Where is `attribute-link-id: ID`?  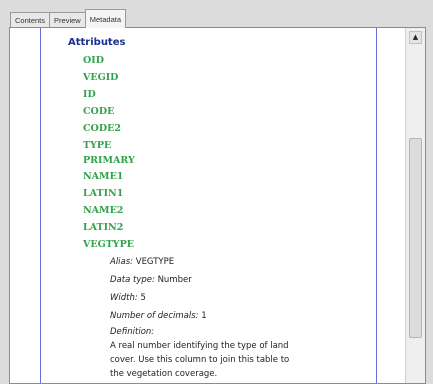 attribute-link-id: ID is located at coordinates (89, 94).